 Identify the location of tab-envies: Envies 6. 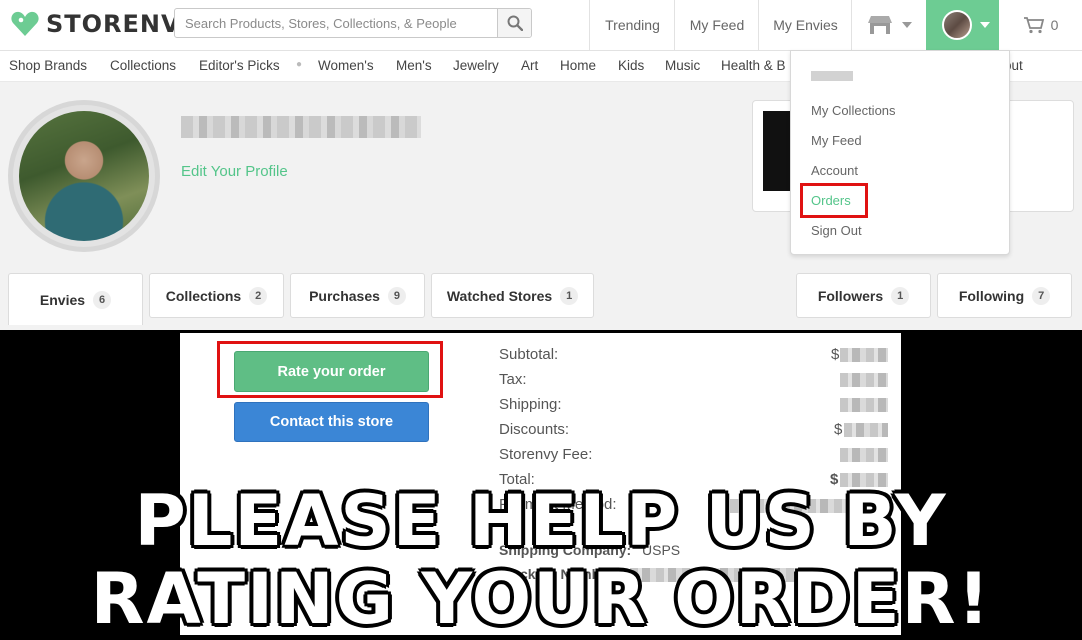
(75, 299).